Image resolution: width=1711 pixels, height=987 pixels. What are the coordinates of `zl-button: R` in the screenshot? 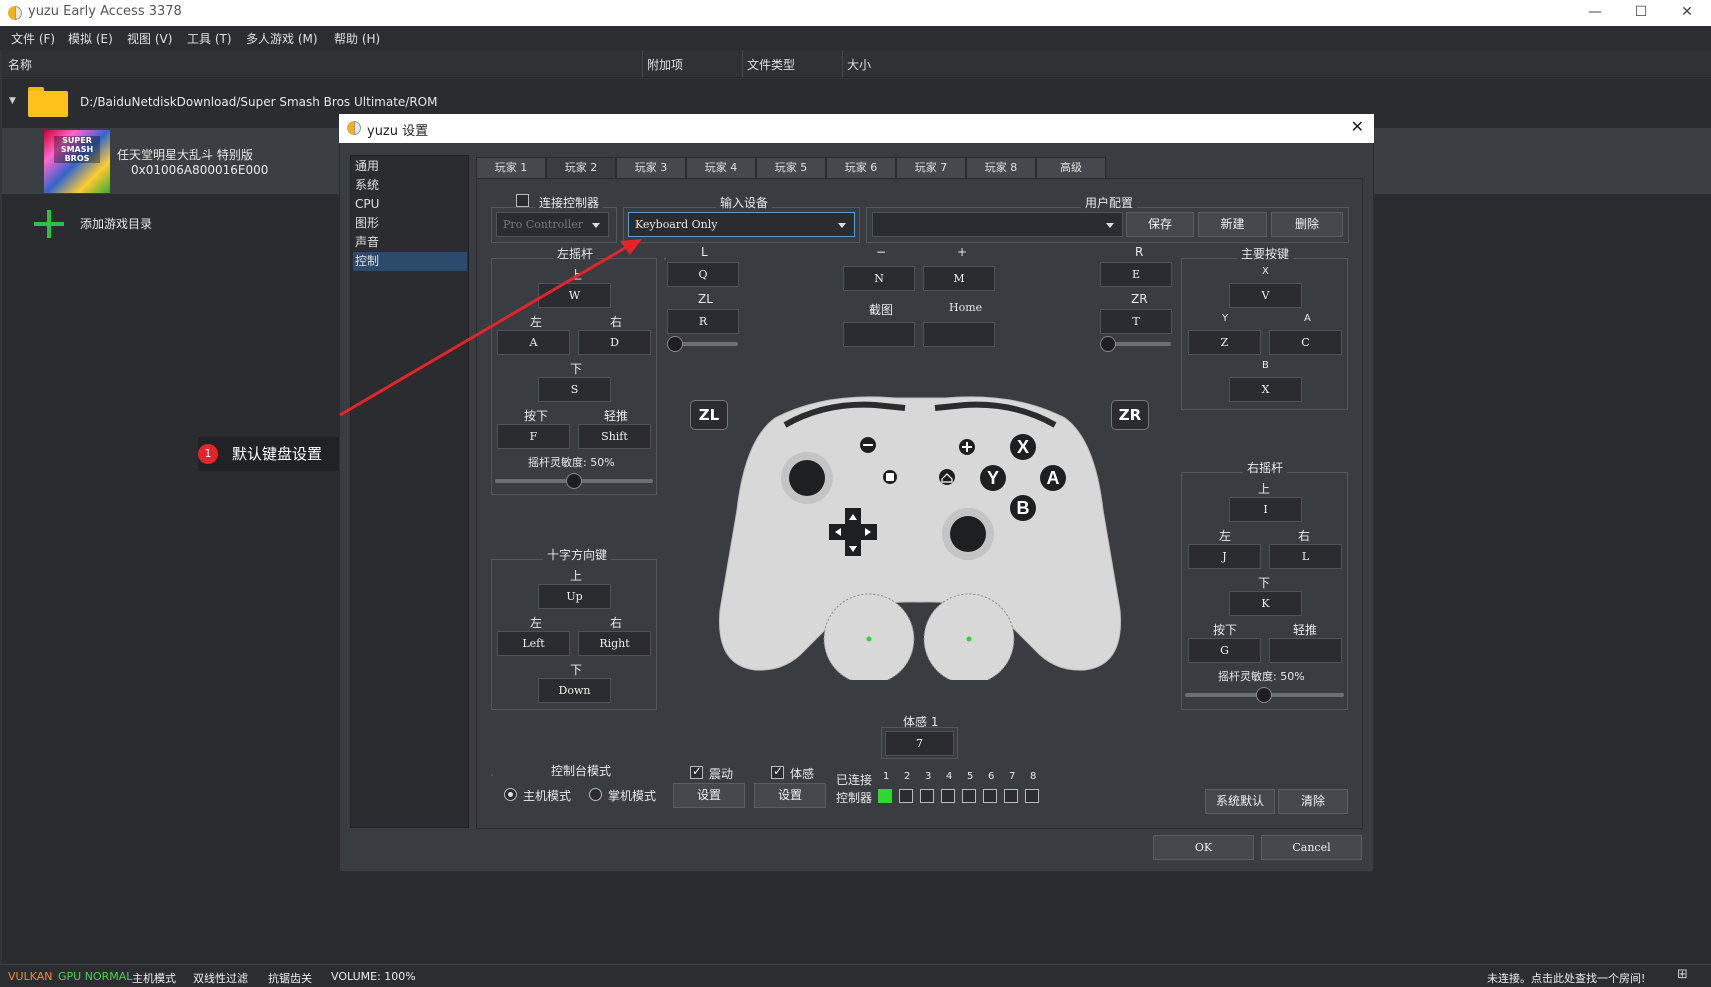 It's located at (703, 321).